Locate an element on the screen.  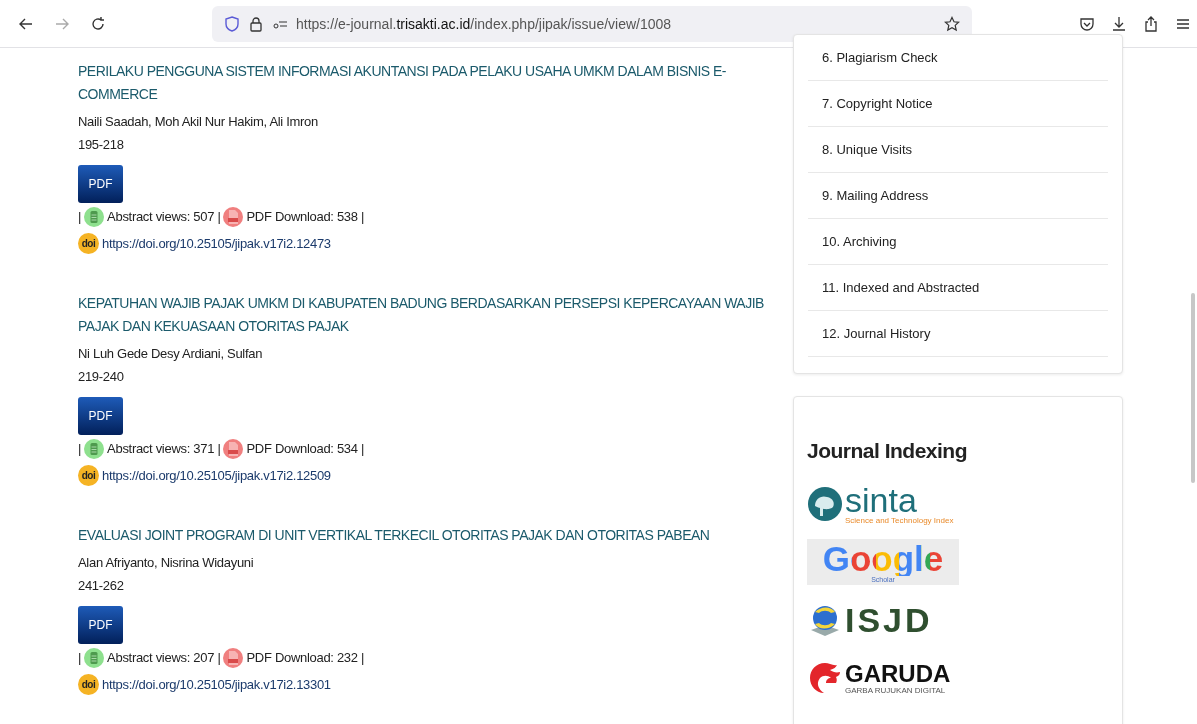
bird-logo-icon is located at coordinates (825, 678).